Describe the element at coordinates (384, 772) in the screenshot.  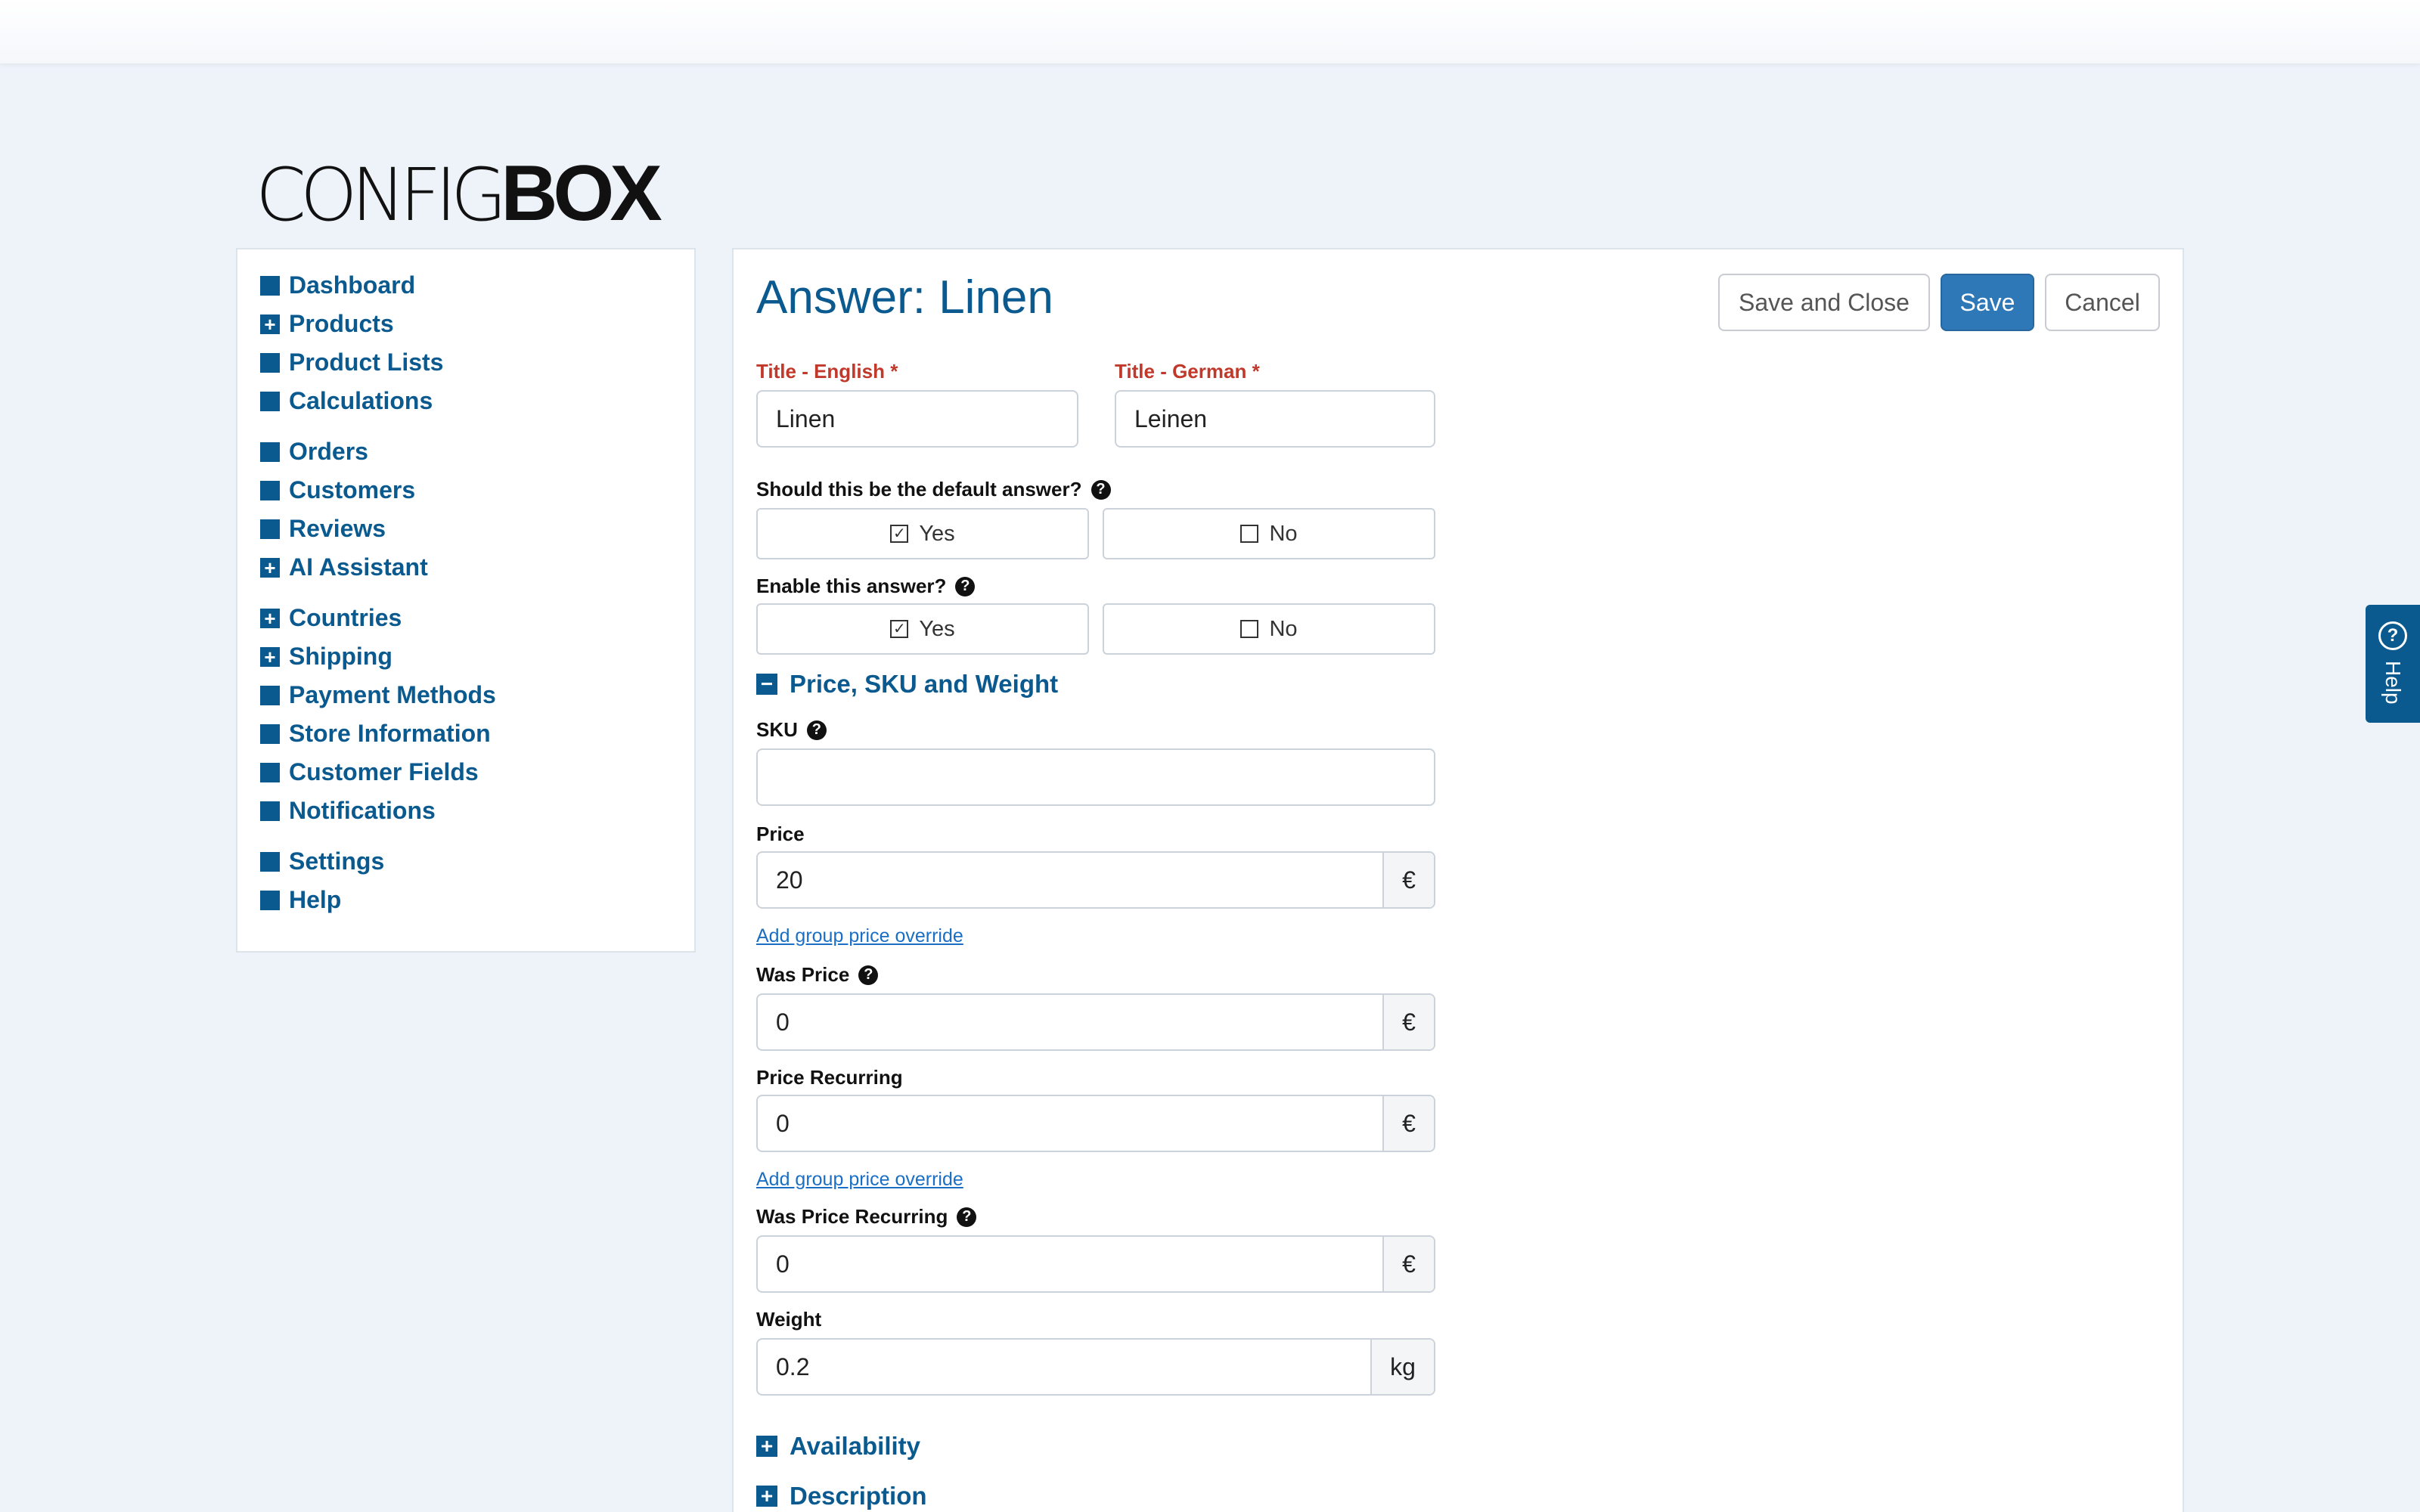
I see `sidebar-item-label: Customer Fields` at that location.